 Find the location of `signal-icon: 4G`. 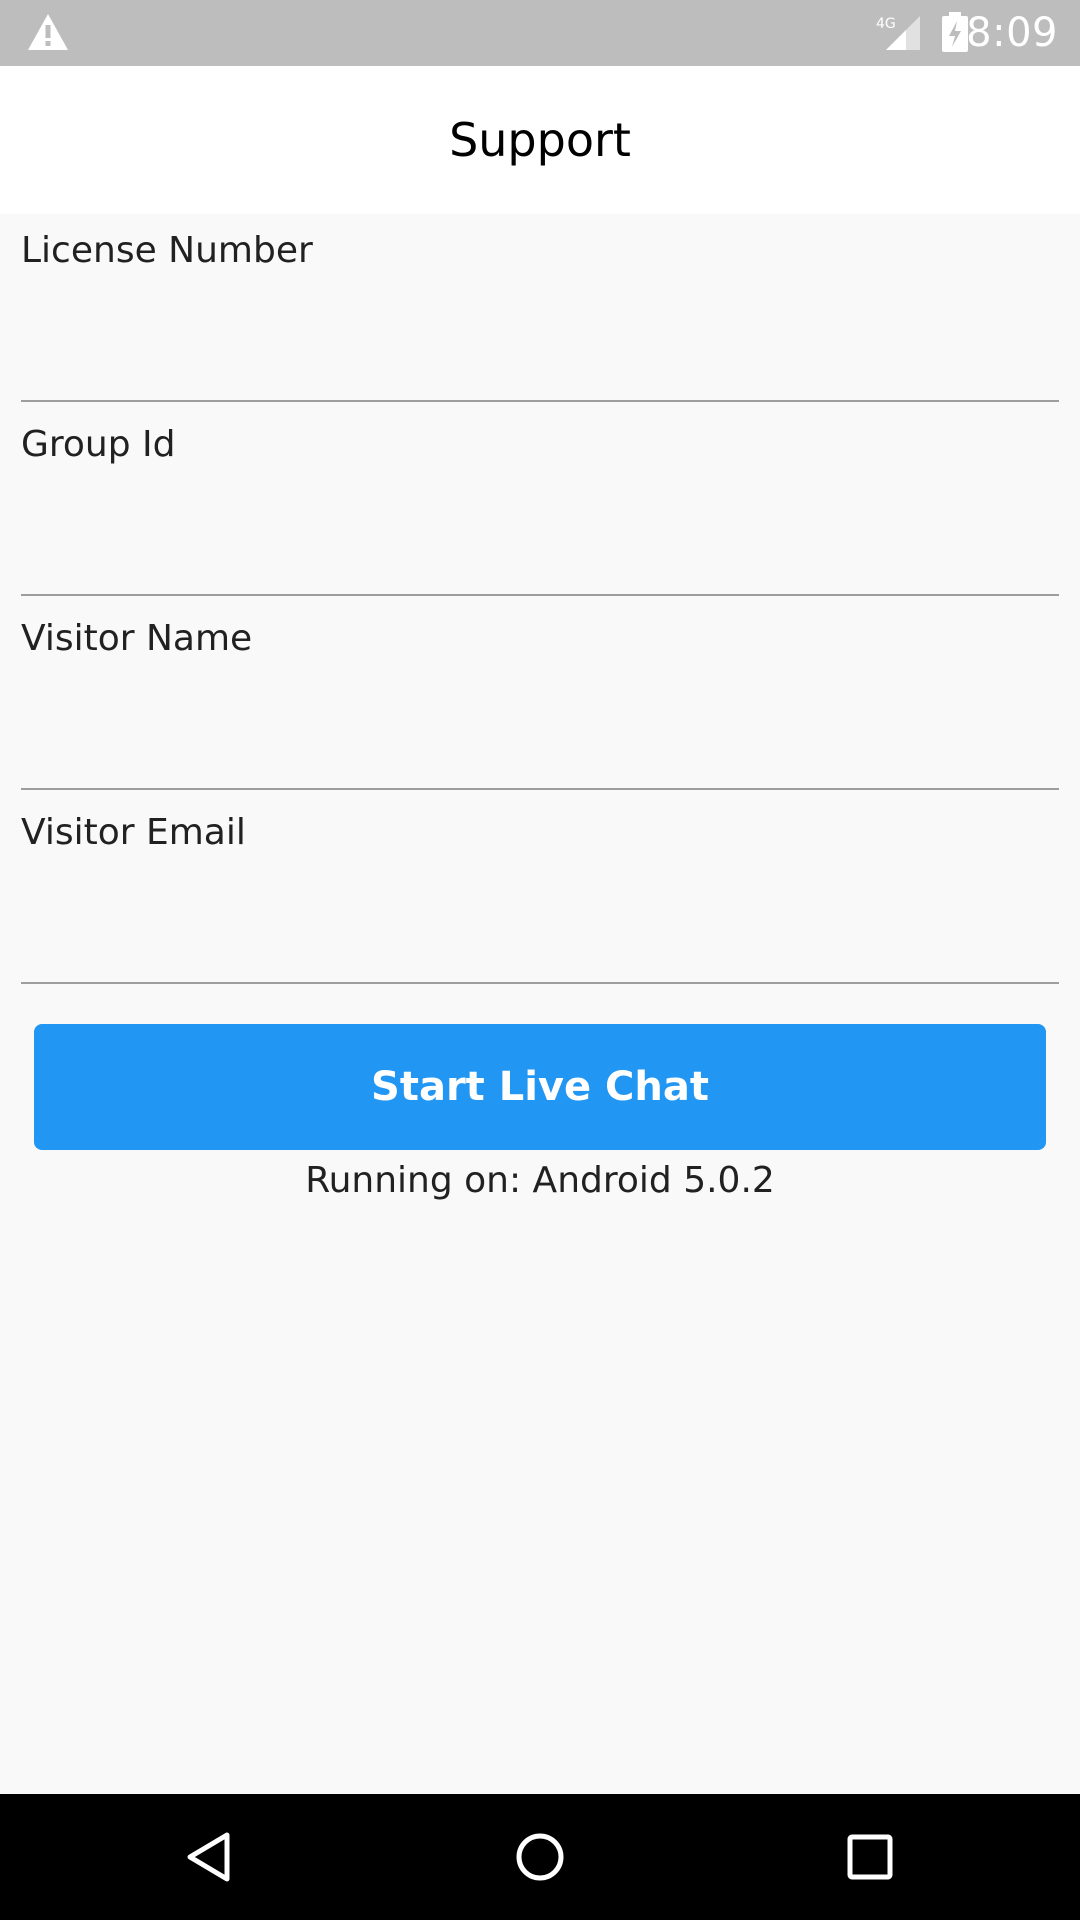

signal-icon: 4G is located at coordinates (898, 33).